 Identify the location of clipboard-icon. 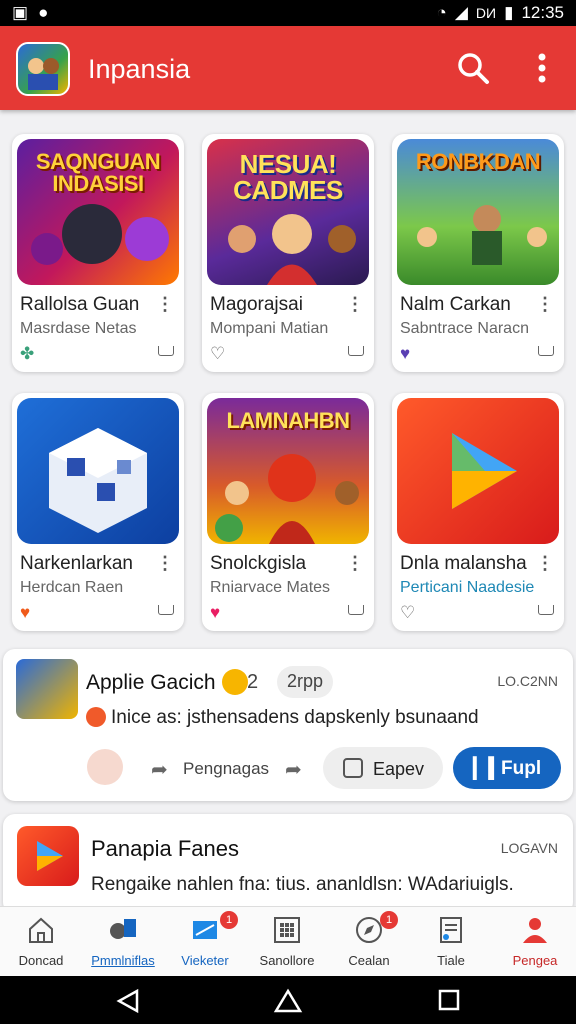
(451, 930).